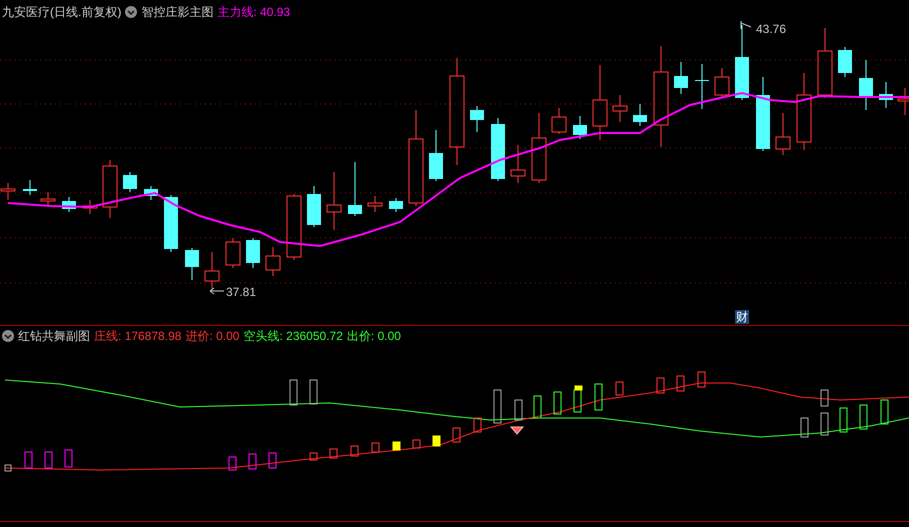  What do you see at coordinates (212, 336) in the screenshot?
I see `indicator-readout: 进价: 0.00` at bounding box center [212, 336].